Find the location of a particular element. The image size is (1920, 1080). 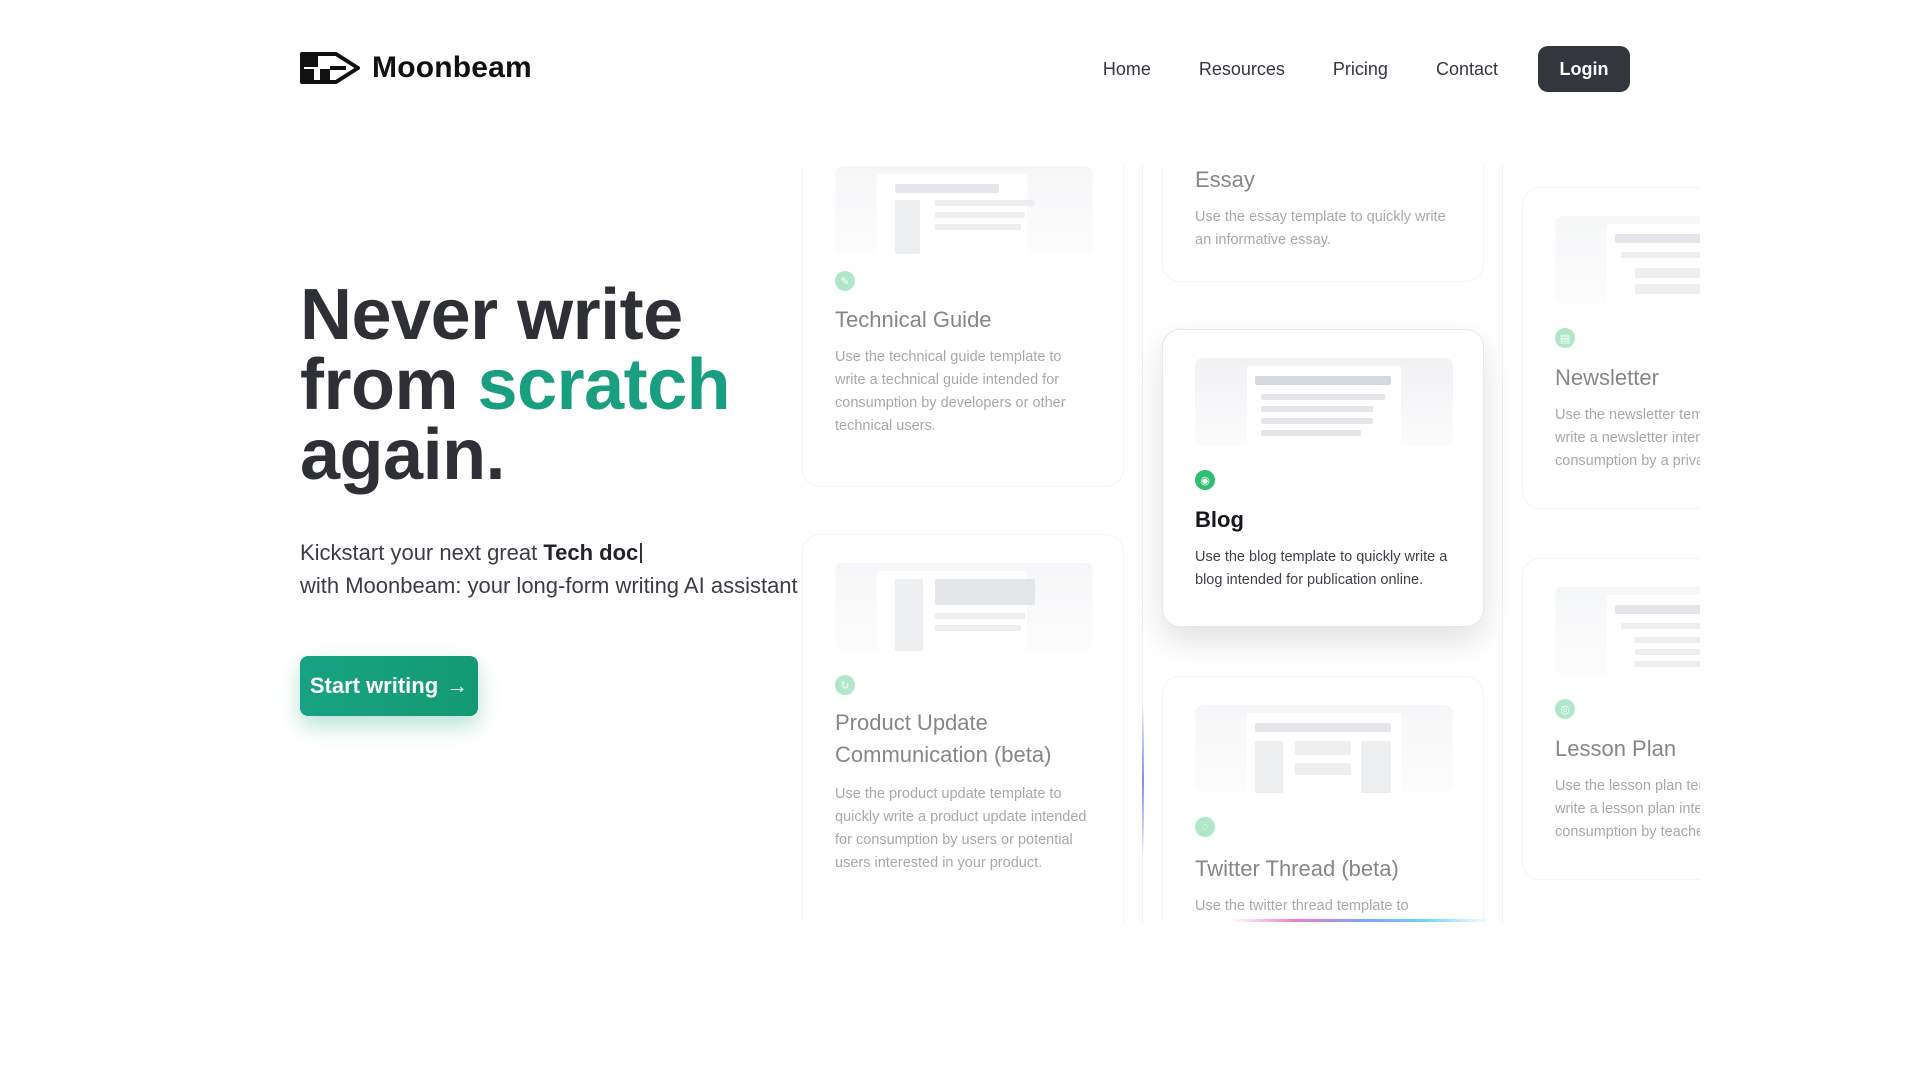

start-writing-button: Start writing → is located at coordinates (389, 686).